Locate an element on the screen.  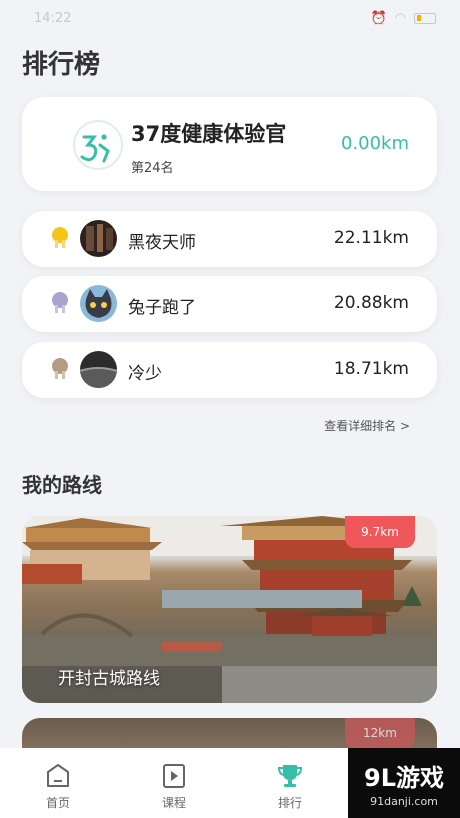
bronze-medal-icon is located at coordinates (60, 370).